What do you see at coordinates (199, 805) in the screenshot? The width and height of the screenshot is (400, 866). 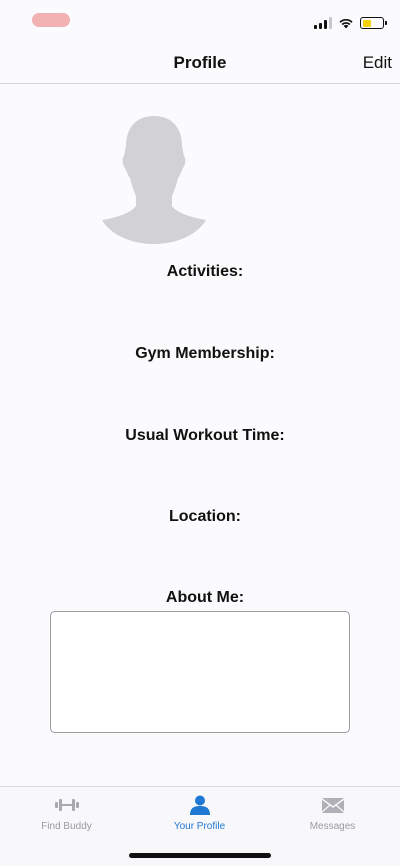 I see `person-icon` at bounding box center [199, 805].